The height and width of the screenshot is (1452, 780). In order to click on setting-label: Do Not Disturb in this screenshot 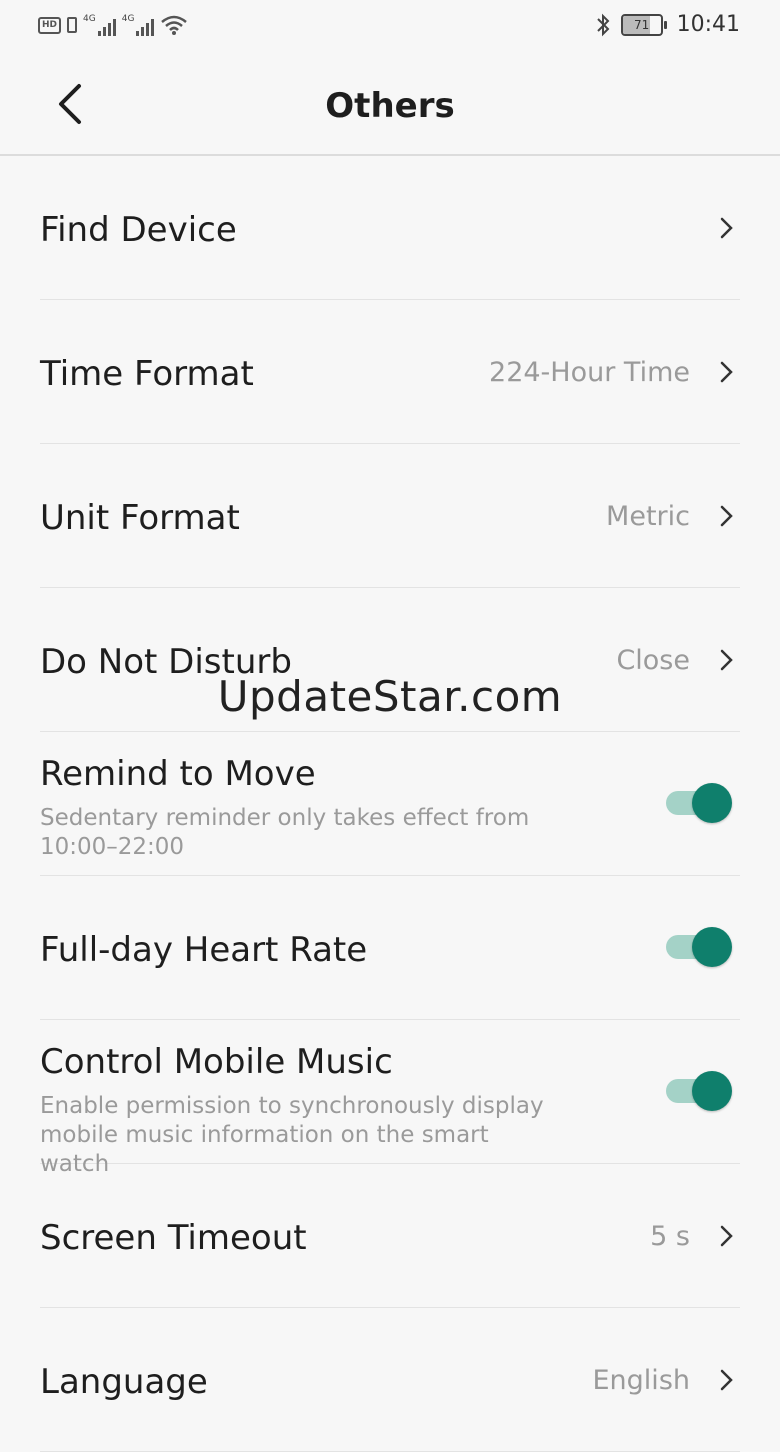, I will do `click(166, 662)`.